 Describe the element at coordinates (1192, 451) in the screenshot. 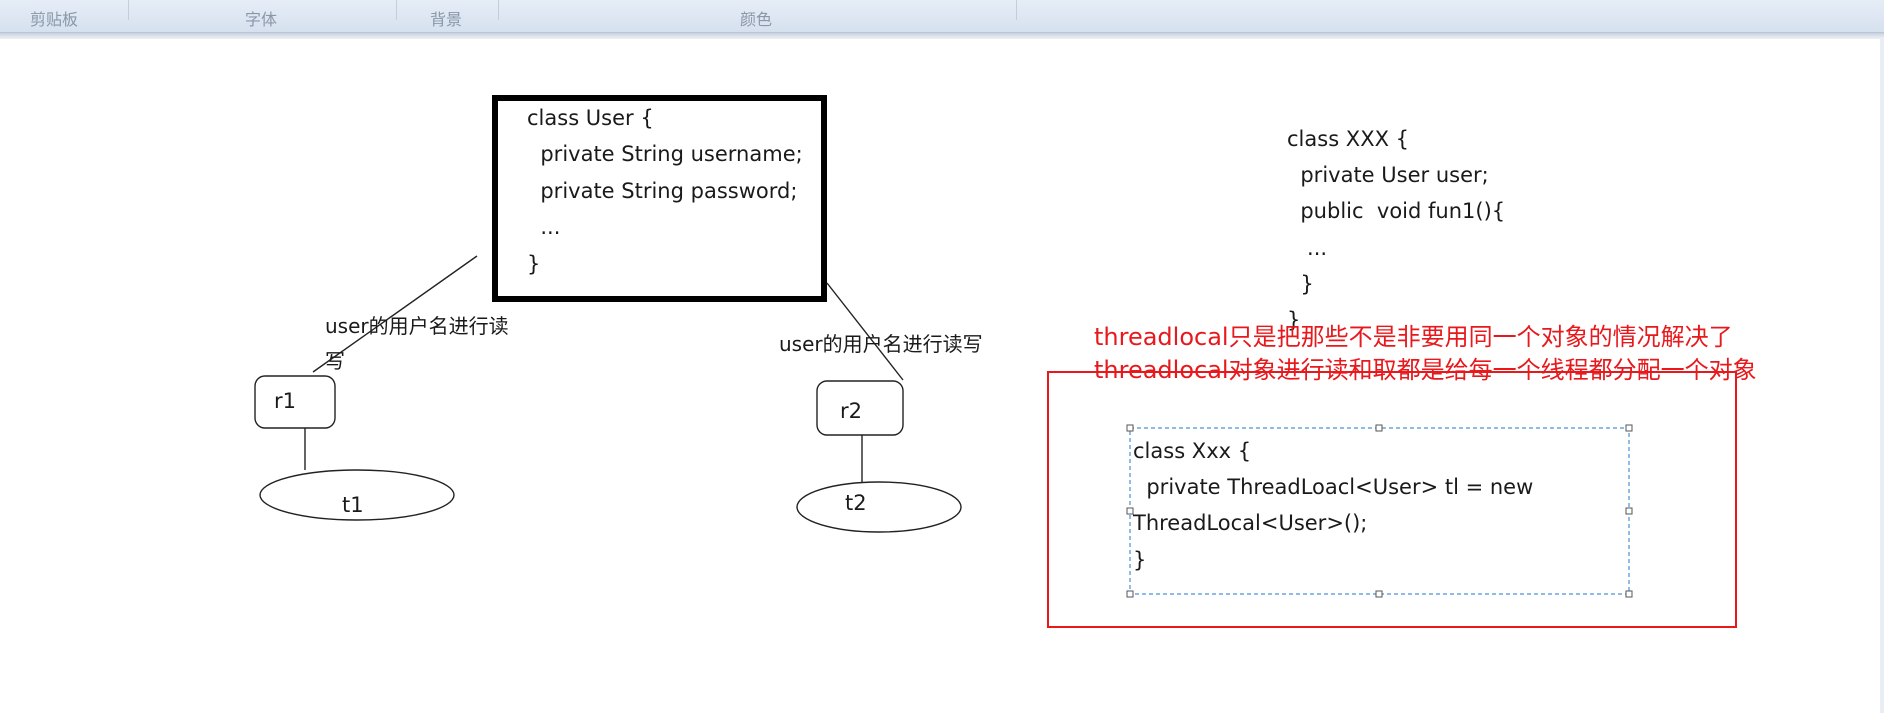

I see `xxx-threadlocal-line: class Xxx {` at that location.